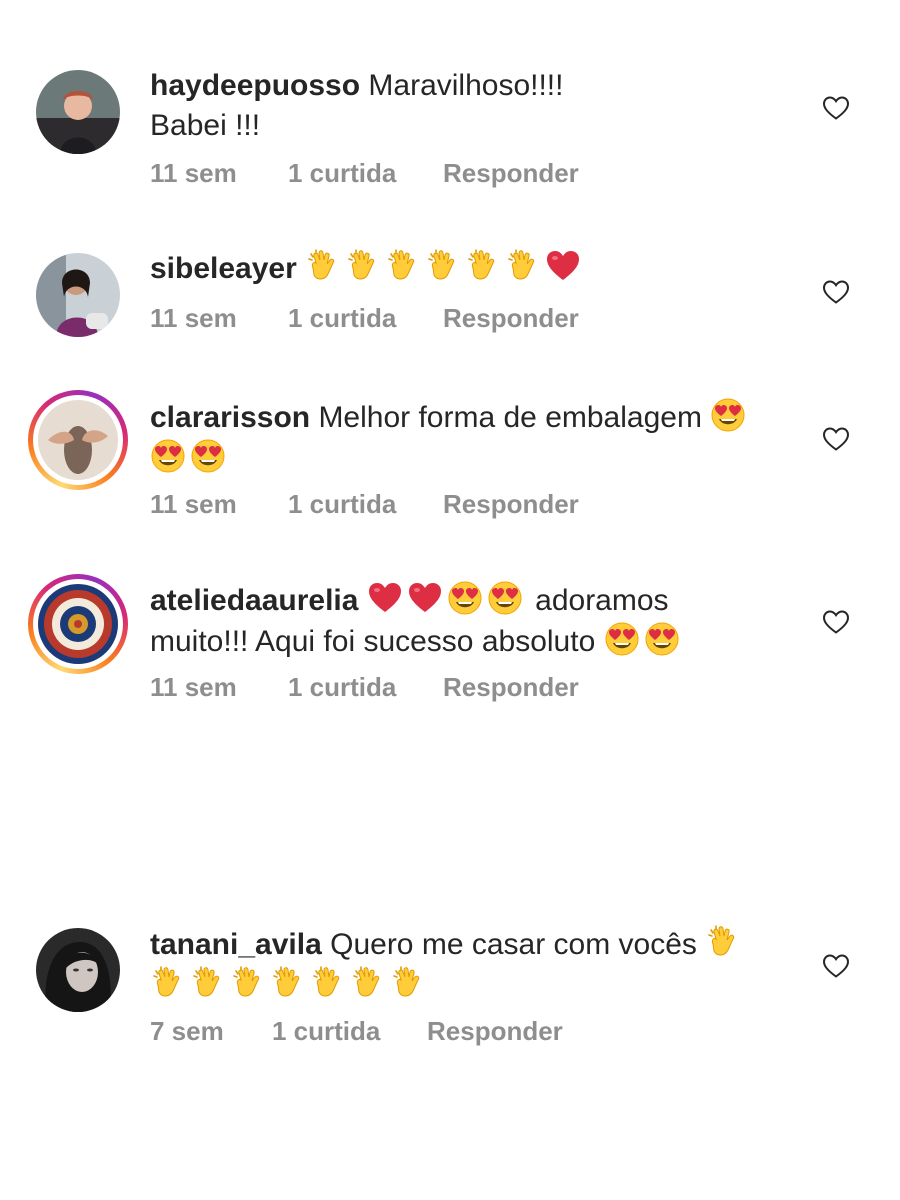  What do you see at coordinates (602, 600) in the screenshot?
I see `comment-text: adoramos` at bounding box center [602, 600].